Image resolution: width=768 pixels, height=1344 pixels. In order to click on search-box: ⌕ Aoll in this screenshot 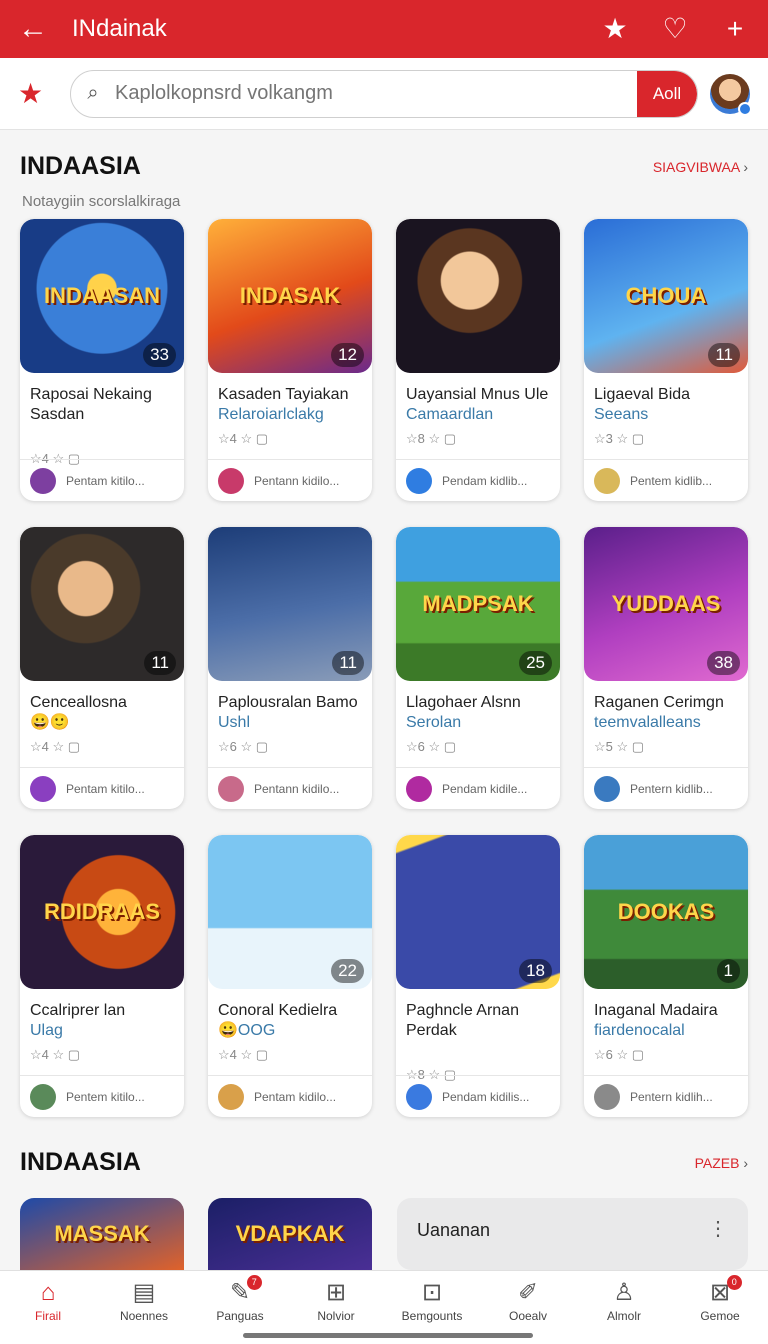, I will do `click(384, 93)`.